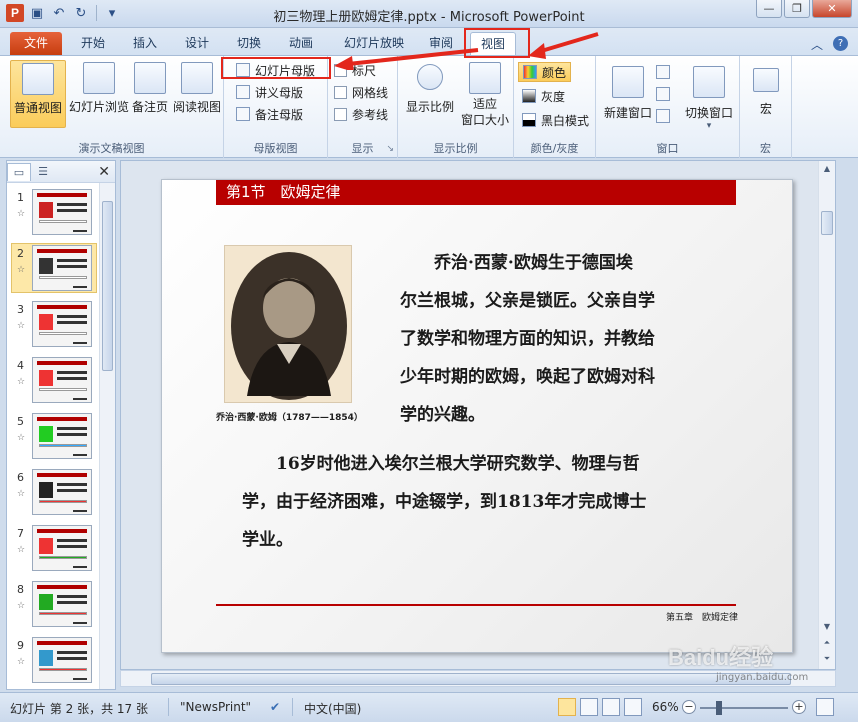 This screenshot has height=722, width=858. I want to click on tab-design: 设计, so click(197, 43).